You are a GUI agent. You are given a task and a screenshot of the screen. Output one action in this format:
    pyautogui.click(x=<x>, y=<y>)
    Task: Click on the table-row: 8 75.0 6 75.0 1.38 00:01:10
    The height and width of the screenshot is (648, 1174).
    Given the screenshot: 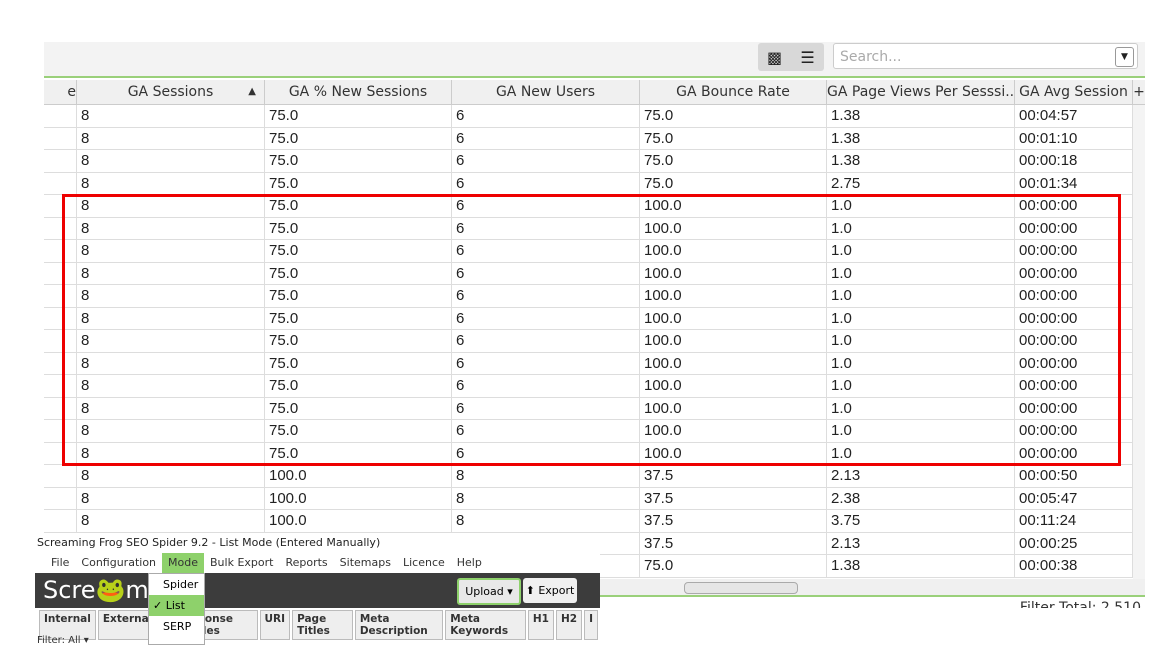 What is the action you would take?
    pyautogui.click(x=588, y=138)
    